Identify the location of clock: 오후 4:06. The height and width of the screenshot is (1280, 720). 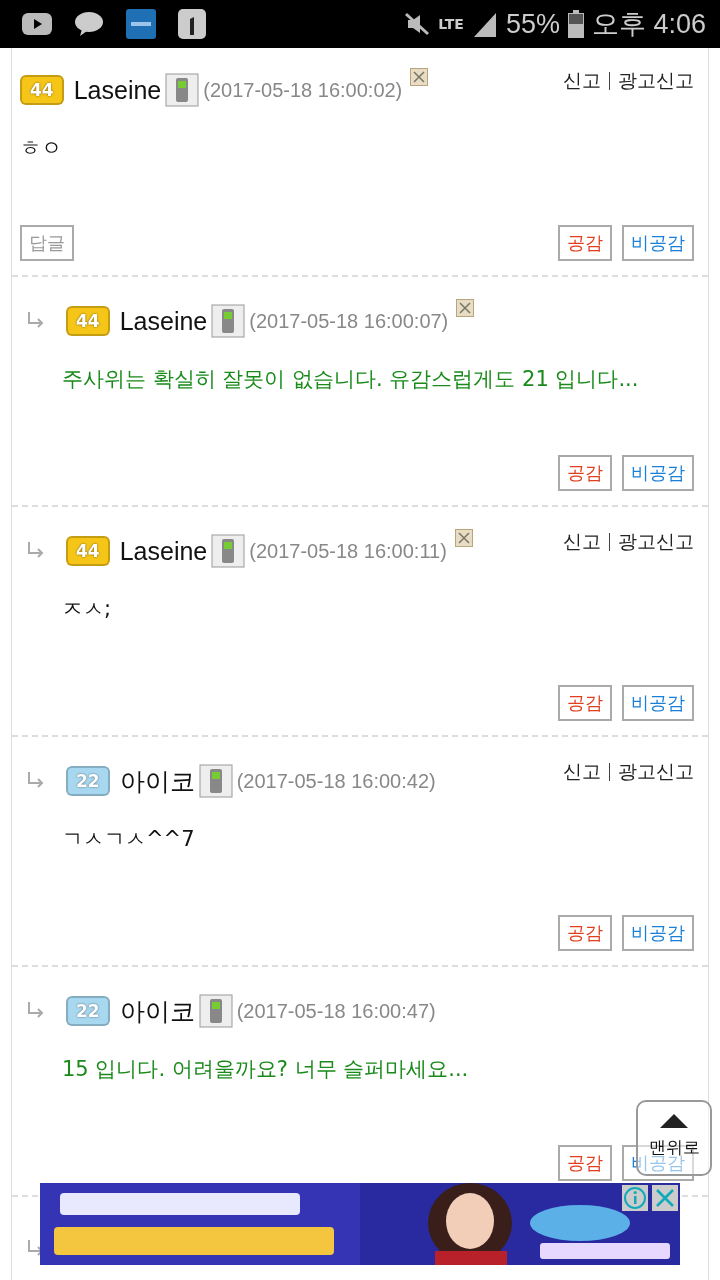
(648, 24).